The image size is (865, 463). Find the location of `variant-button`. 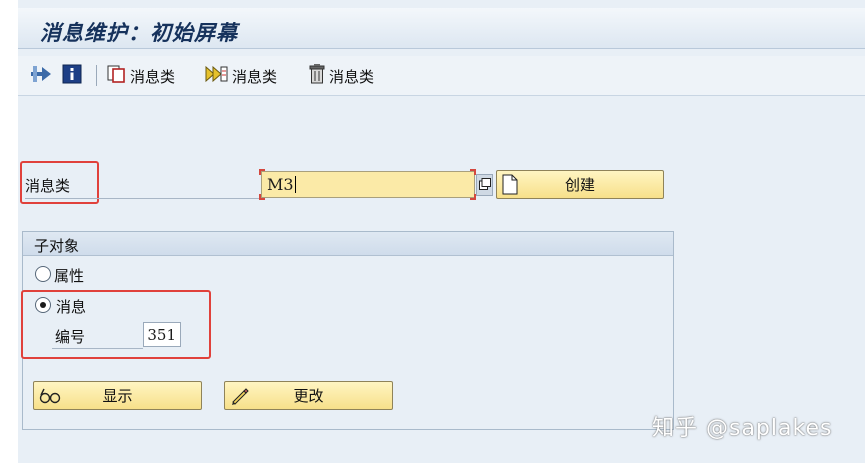

variant-button is located at coordinates (41, 76).